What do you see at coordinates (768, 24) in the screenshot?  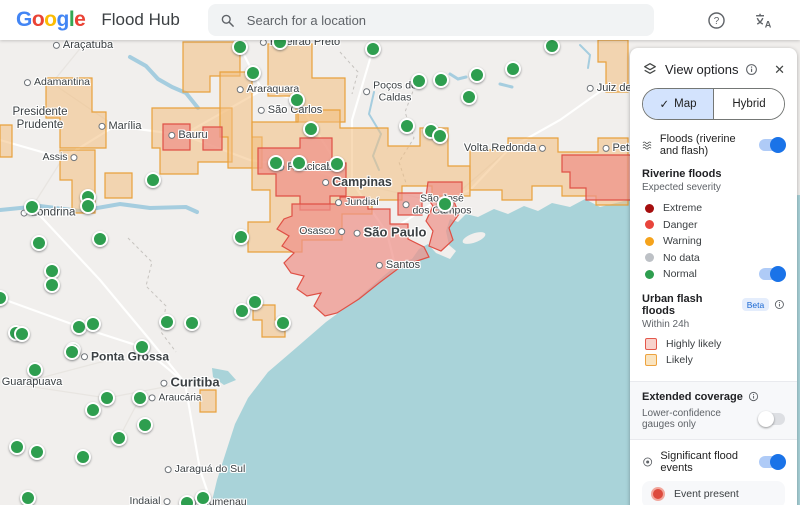 I see `svg-text: A` at bounding box center [768, 24].